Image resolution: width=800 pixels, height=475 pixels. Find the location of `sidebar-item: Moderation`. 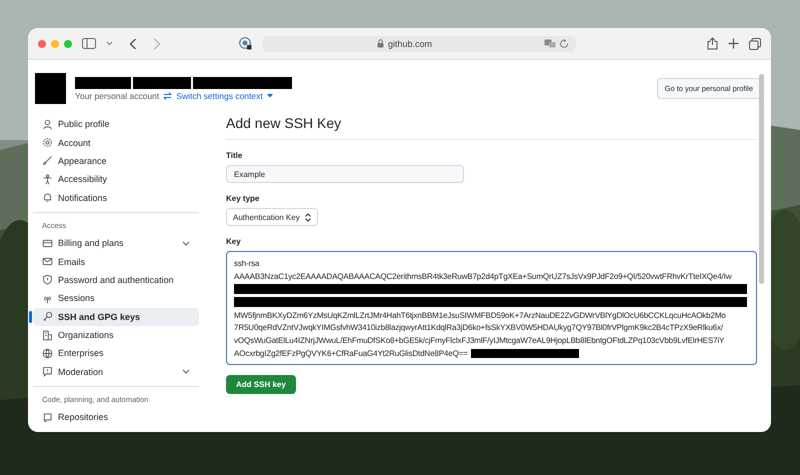

sidebar-item: Moderation is located at coordinates (116, 372).